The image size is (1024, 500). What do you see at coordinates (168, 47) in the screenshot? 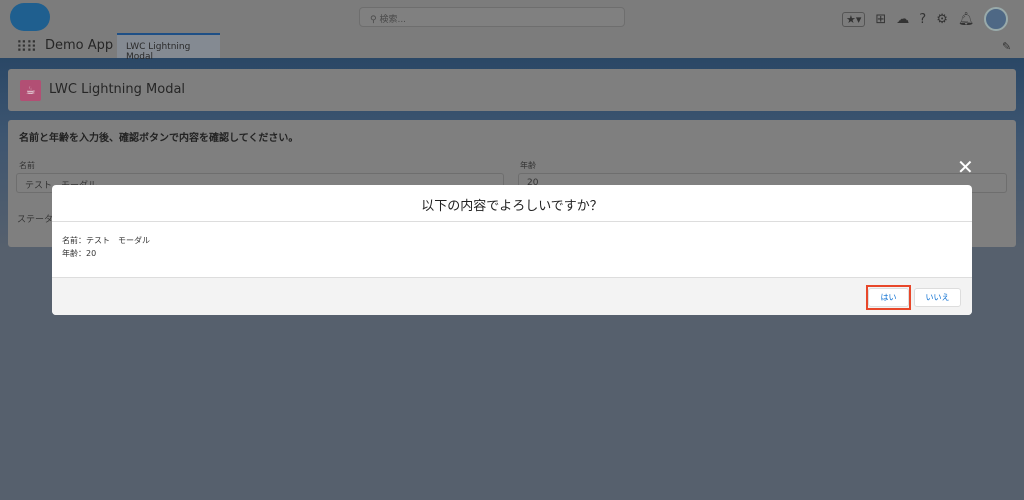
I see `tab-lwc-lightning-modal: LWC Lightning Modal` at bounding box center [168, 47].